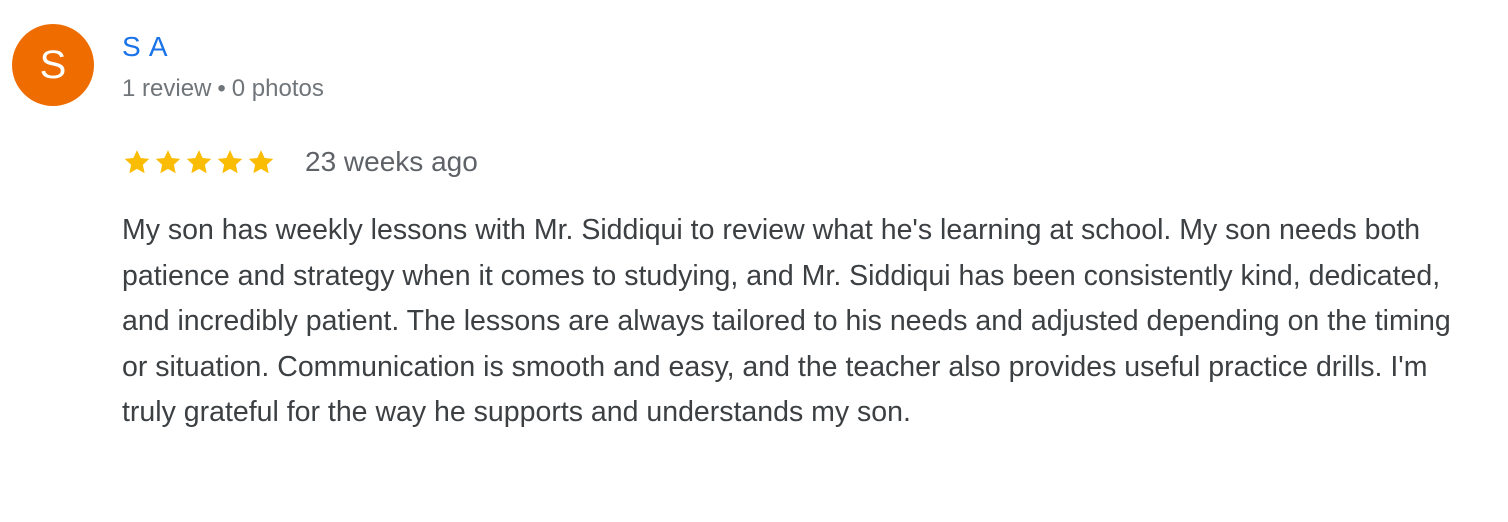  I want to click on review-count: 1 review, so click(167, 88).